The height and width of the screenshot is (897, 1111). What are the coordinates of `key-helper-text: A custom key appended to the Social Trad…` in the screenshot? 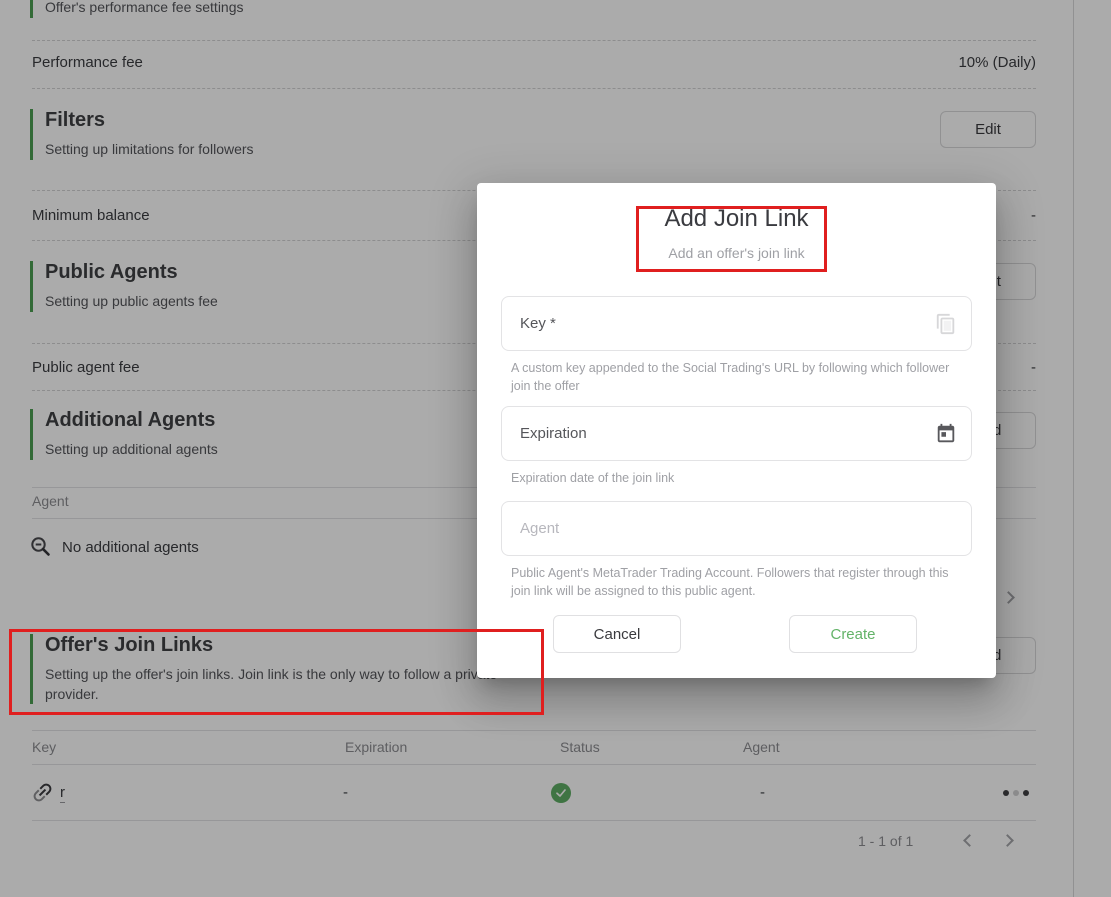 It's located at (730, 377).